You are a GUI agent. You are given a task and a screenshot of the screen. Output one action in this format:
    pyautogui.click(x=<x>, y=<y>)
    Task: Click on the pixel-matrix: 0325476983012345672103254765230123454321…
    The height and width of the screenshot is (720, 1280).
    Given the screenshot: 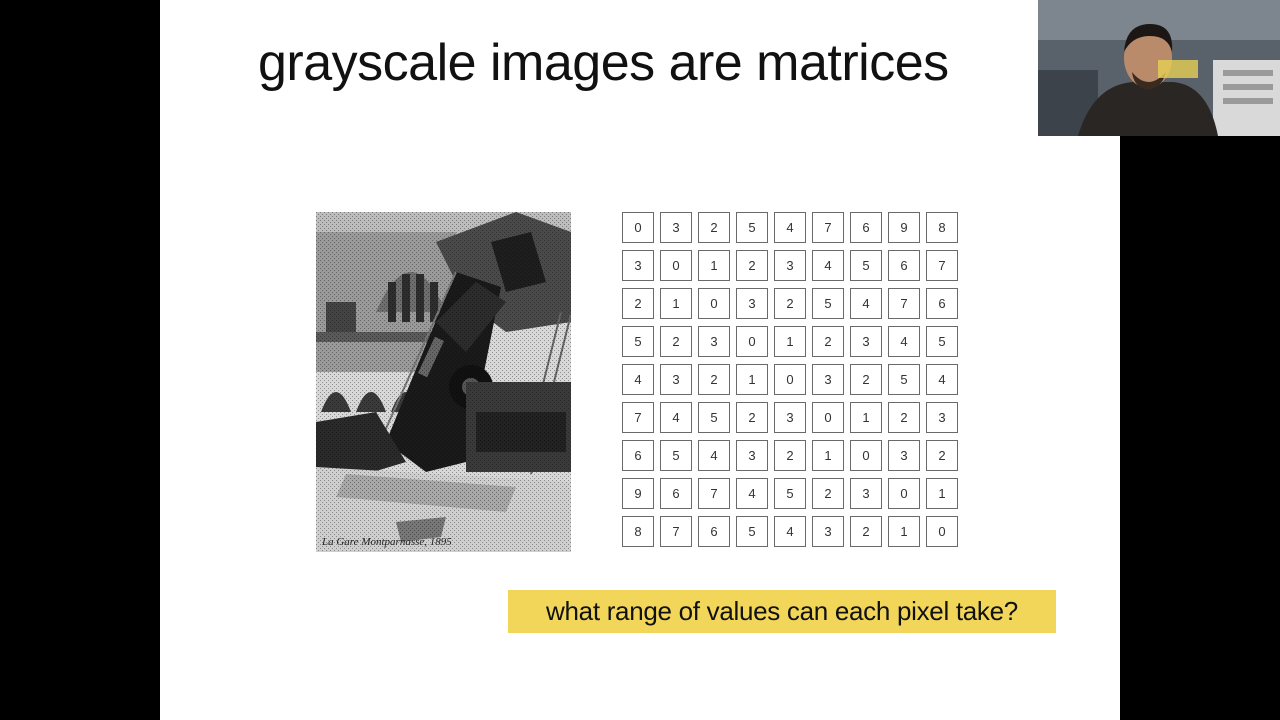 What is the action you would take?
    pyautogui.click(x=790, y=379)
    